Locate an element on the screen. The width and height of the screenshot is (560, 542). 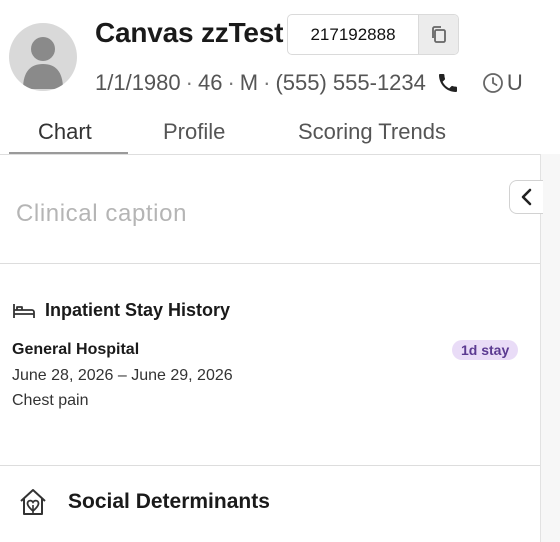
collapse-panel-button is located at coordinates (526, 197).